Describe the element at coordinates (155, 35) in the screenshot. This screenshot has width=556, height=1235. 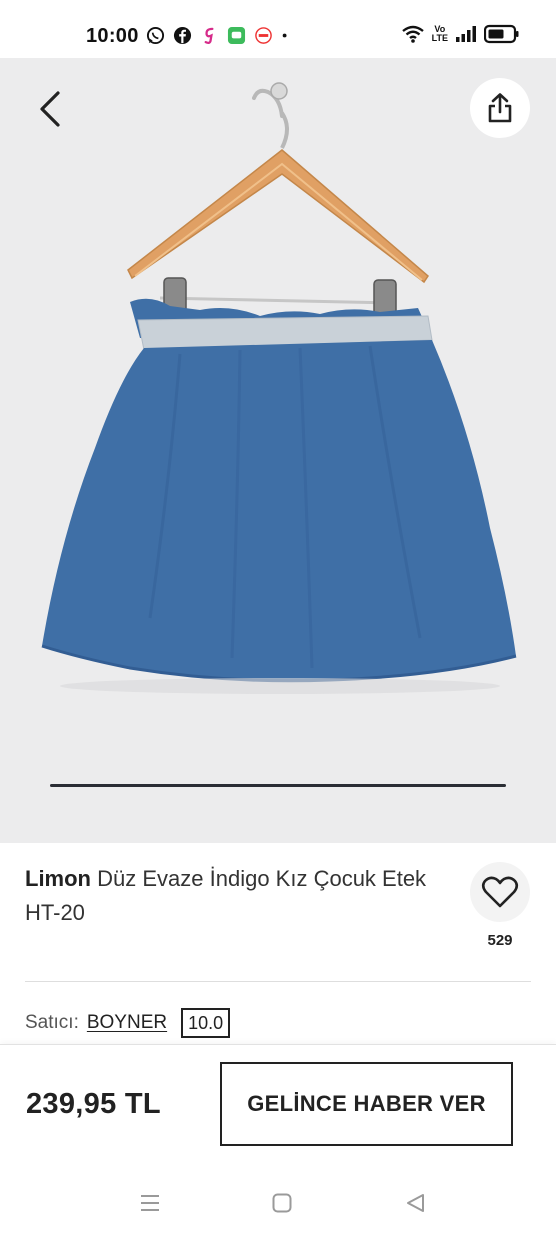
I see `whatsapp-icon` at that location.